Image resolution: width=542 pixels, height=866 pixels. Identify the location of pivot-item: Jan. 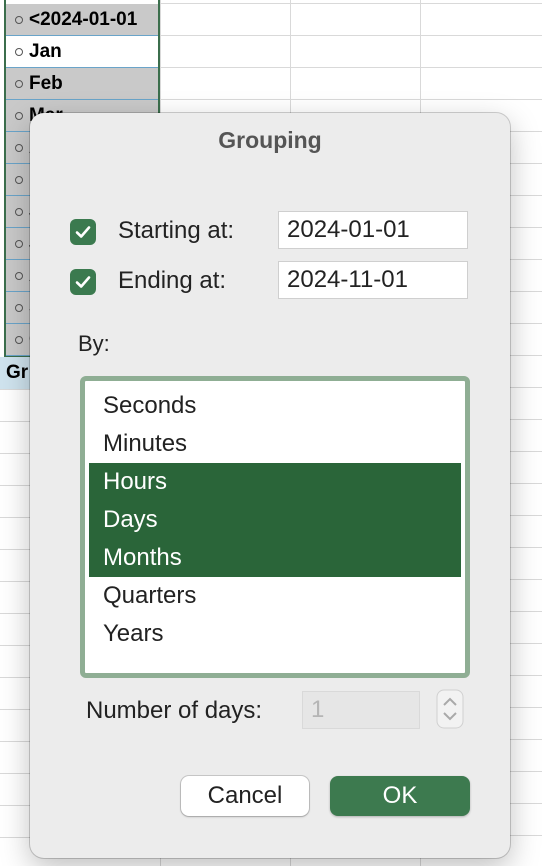
(82, 52).